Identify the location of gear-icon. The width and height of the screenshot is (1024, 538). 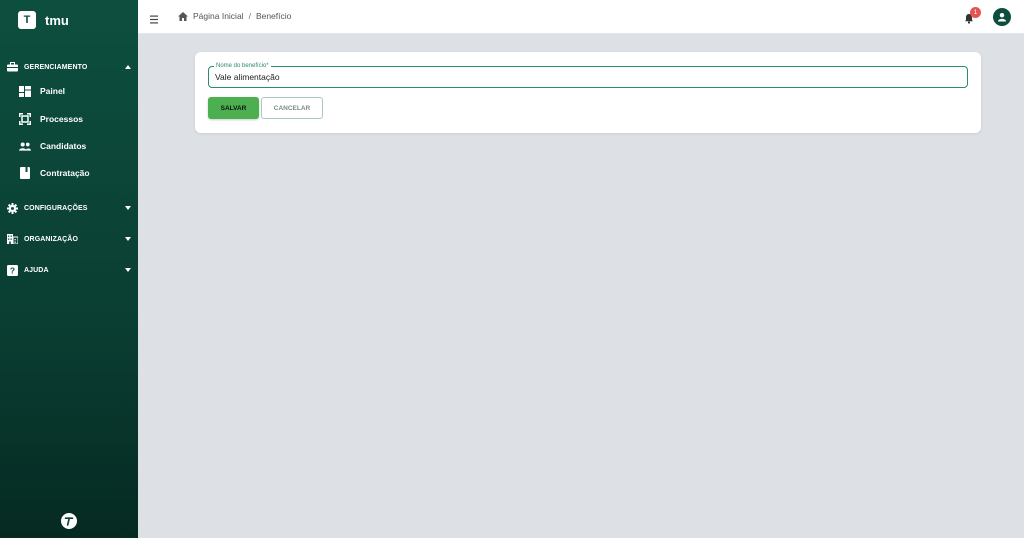
(12, 208).